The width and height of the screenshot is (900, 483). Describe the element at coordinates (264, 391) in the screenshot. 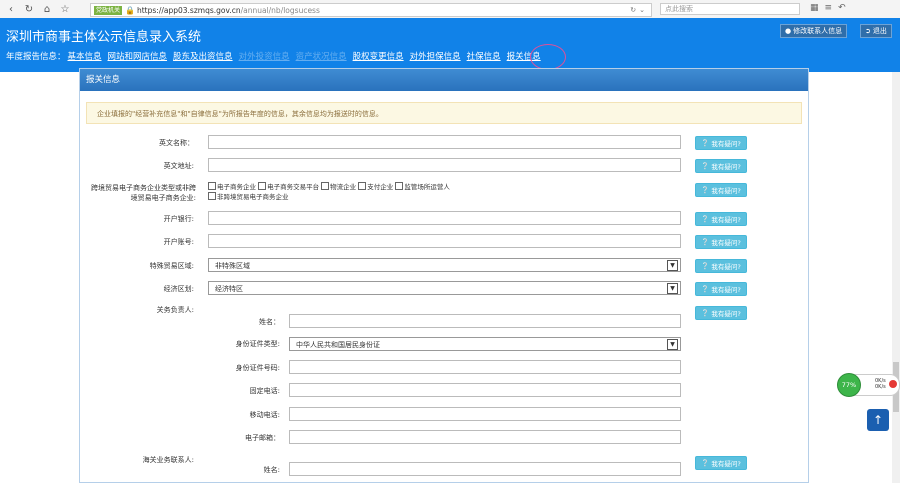

I see `landline-label: 固定电话:` at that location.